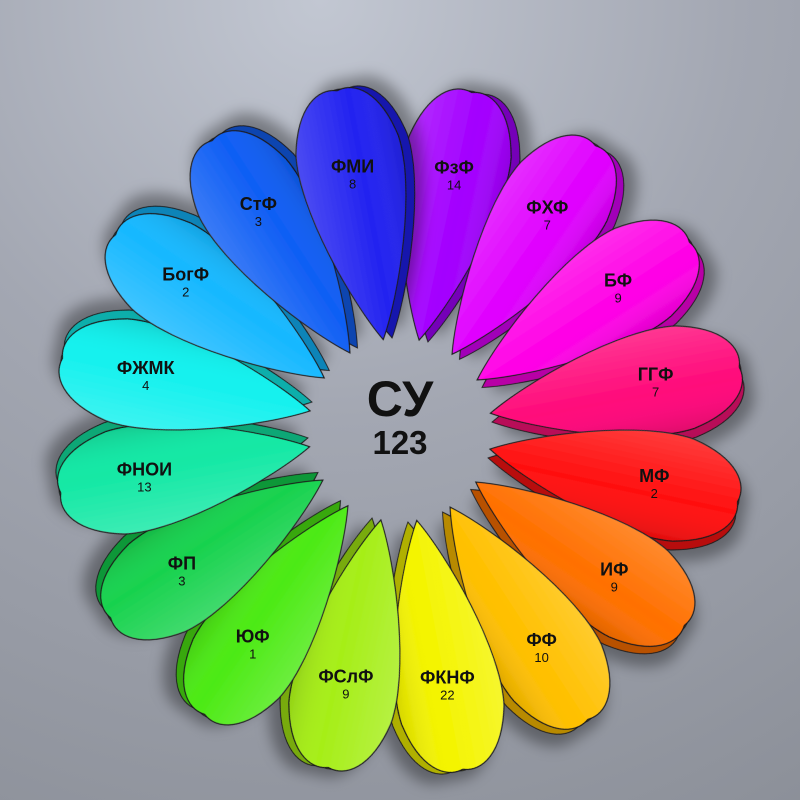 The image size is (800, 800). I want to click on petal-count-label: 10, so click(541, 657).